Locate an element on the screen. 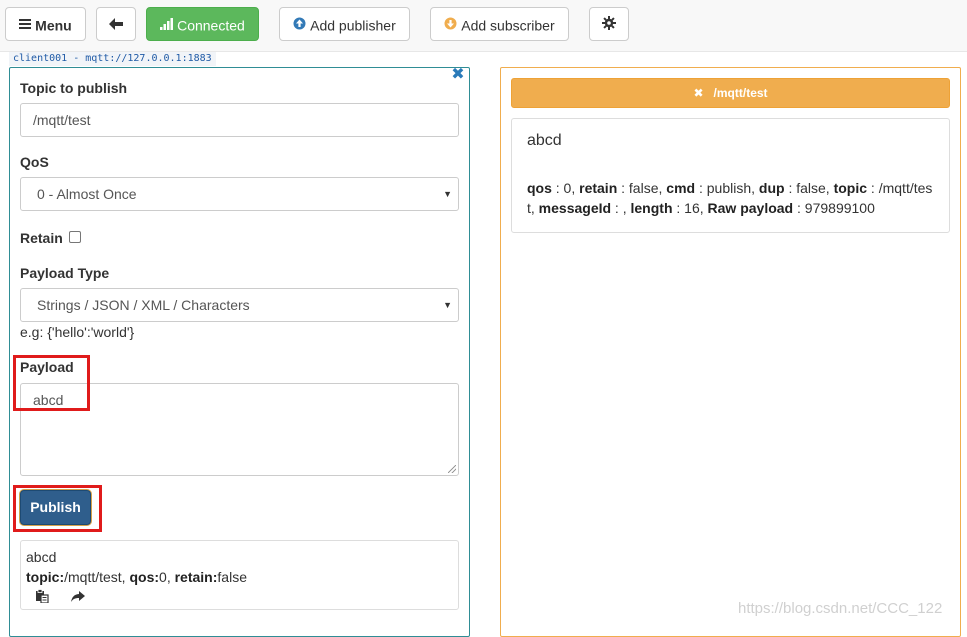 The image size is (967, 637). meta-value-retain: : false, is located at coordinates (642, 188).